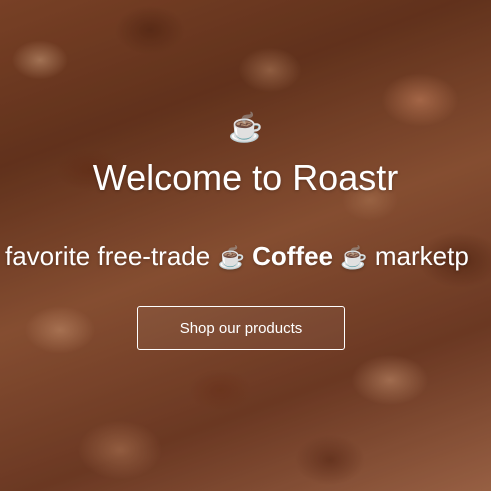 The height and width of the screenshot is (491, 491). Describe the element at coordinates (245, 177) in the screenshot. I see `page-title: Welcome to Roastr` at that location.